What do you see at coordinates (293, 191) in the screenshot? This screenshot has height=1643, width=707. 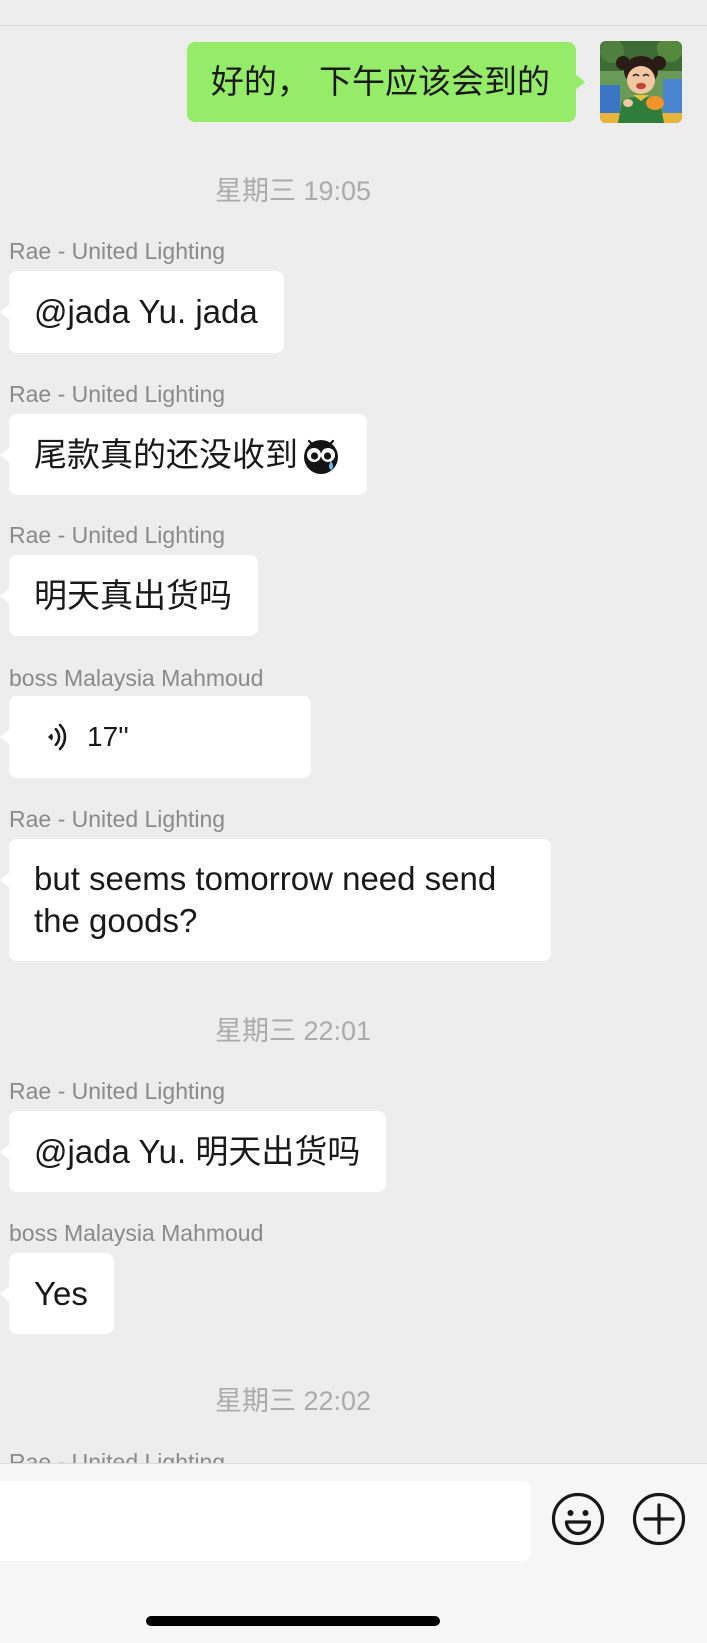 I see `timestamp: 星期三 19:05` at bounding box center [293, 191].